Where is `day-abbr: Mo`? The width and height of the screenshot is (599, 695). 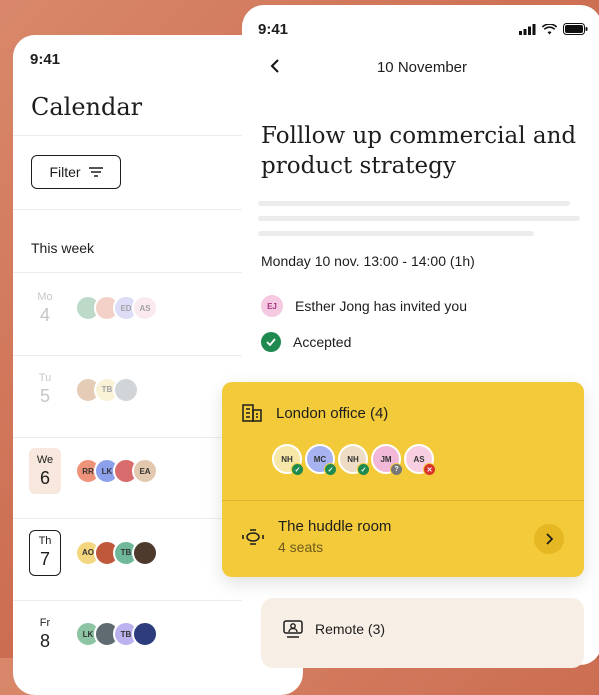
day-abbr: Mo is located at coordinates (45, 296).